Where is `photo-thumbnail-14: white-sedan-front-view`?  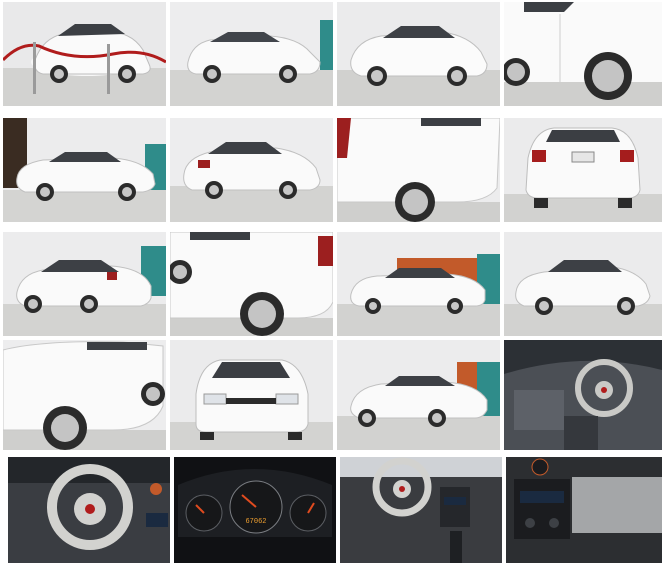
photo-thumbnail-14: white-sedan-front-view is located at coordinates (251, 395).